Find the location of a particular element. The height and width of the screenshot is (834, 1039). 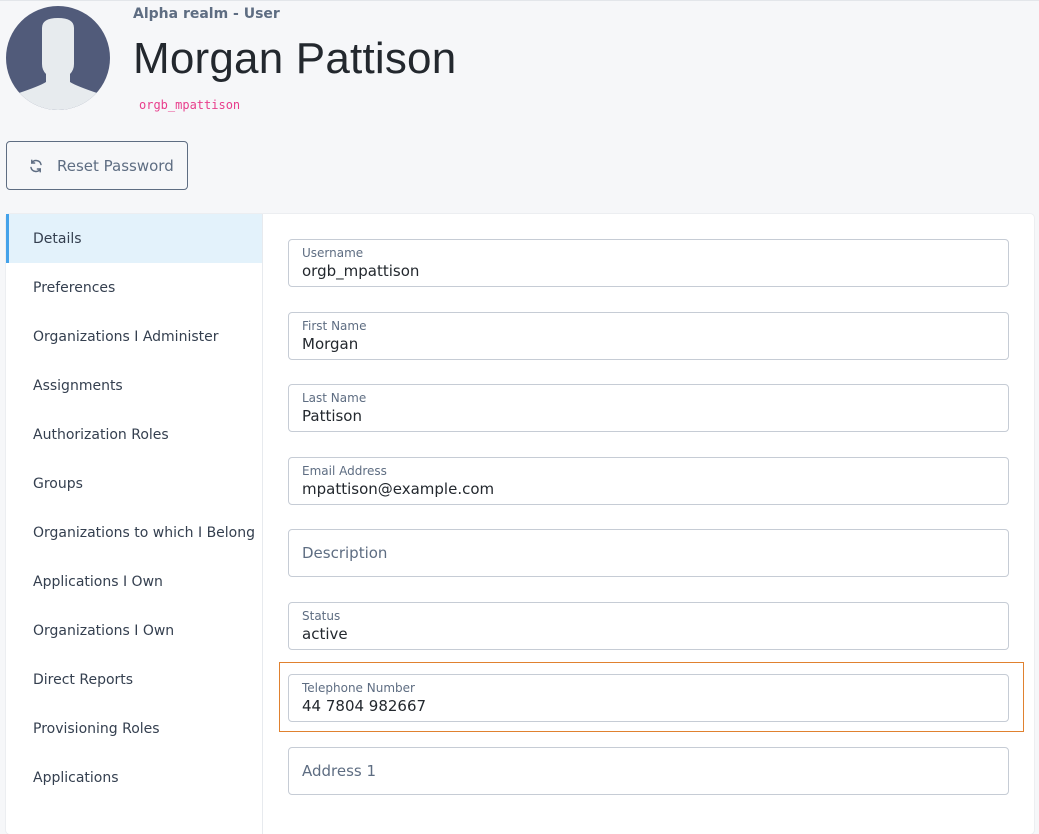

sidebar-item-direct-reports: Direct Reports is located at coordinates (134, 679).